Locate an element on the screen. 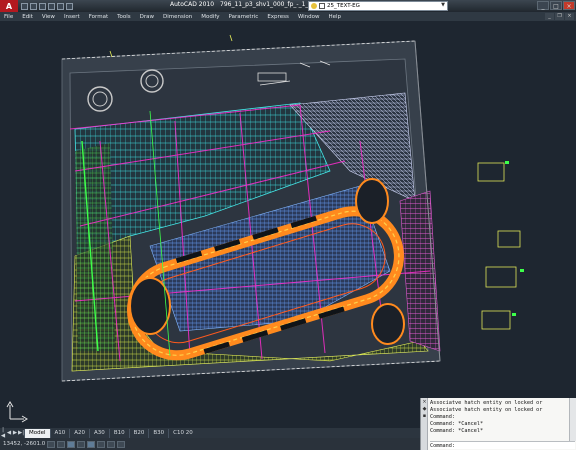  menu-help: Help is located at coordinates (336, 17).